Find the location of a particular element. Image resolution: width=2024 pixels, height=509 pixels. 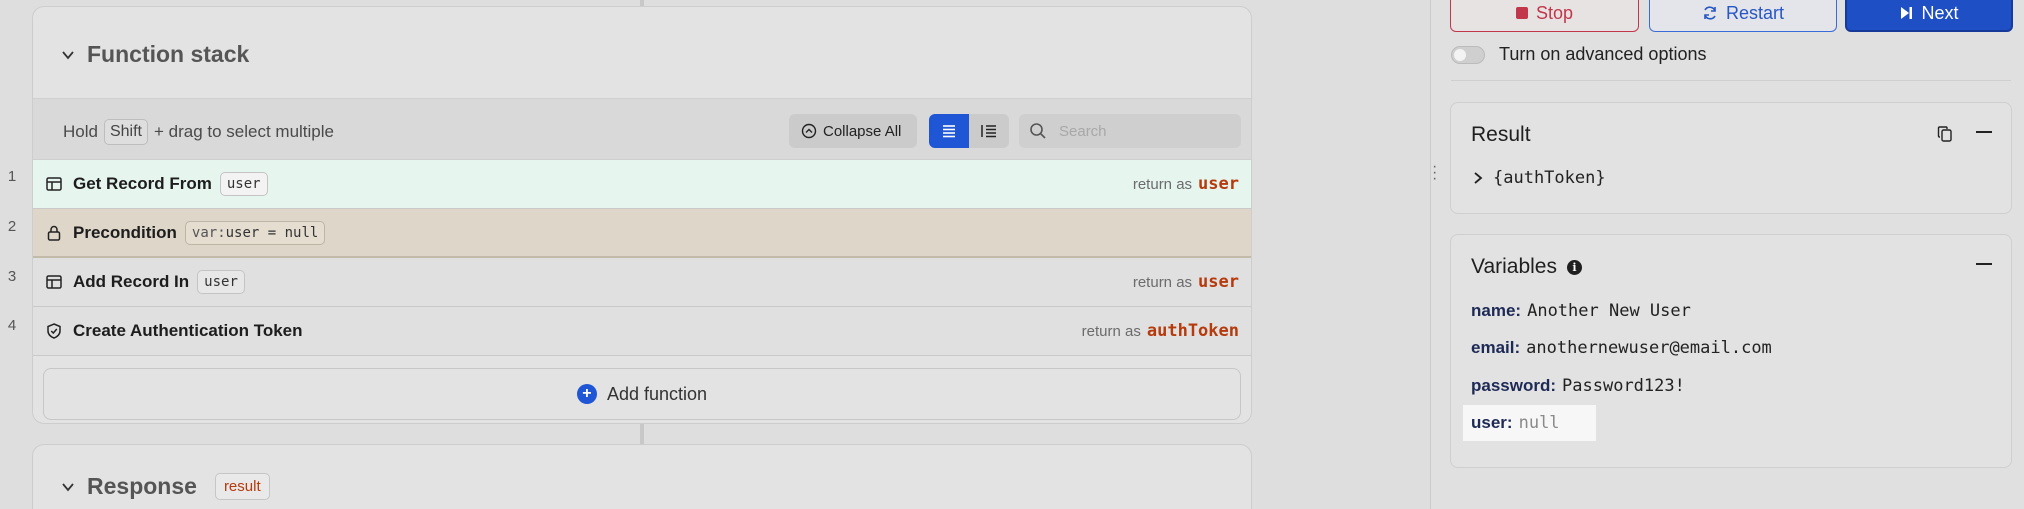

search-input is located at coordinates (1134, 131).